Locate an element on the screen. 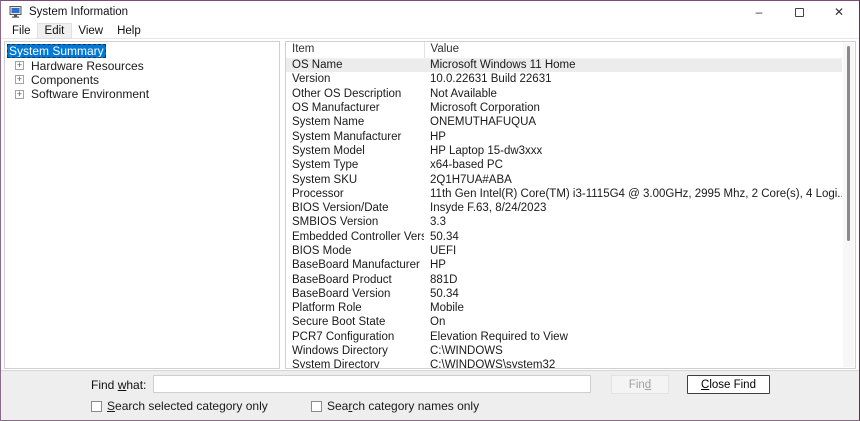 The image size is (860, 421). table-row: OS Name Microsoft Windows 11 Home is located at coordinates (564, 65).